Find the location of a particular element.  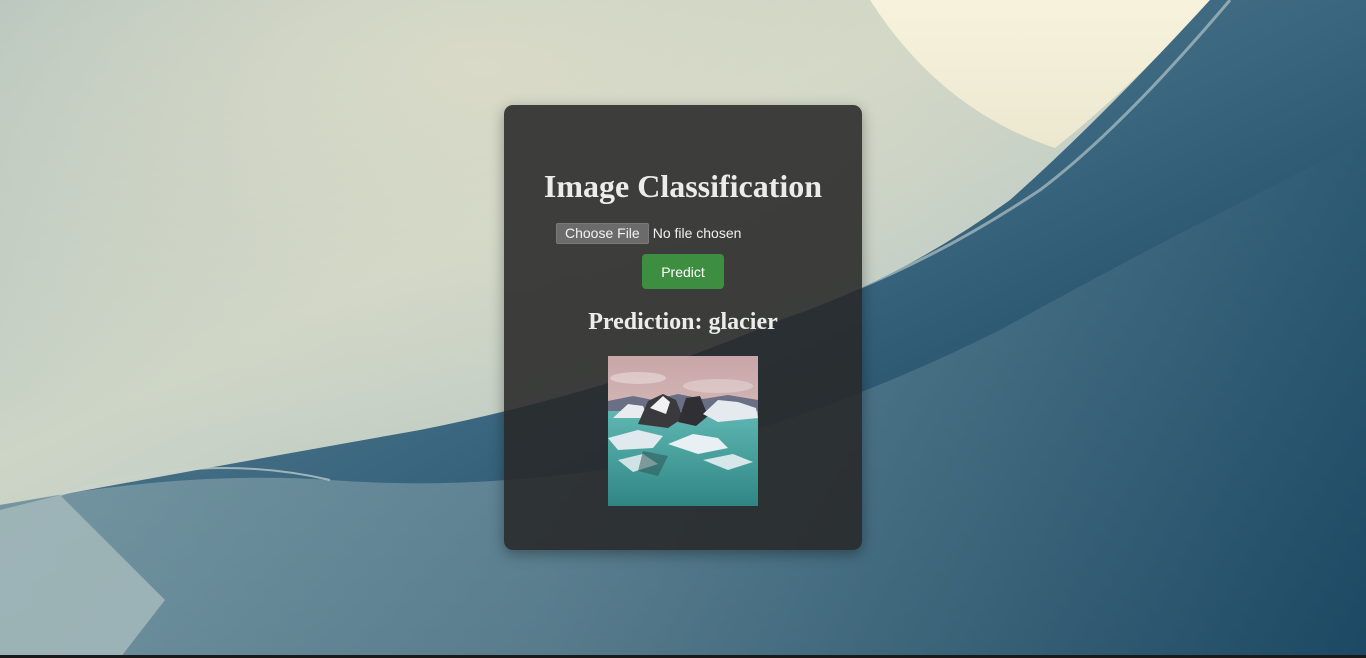

file-status-text: No file chosen is located at coordinates (697, 233).